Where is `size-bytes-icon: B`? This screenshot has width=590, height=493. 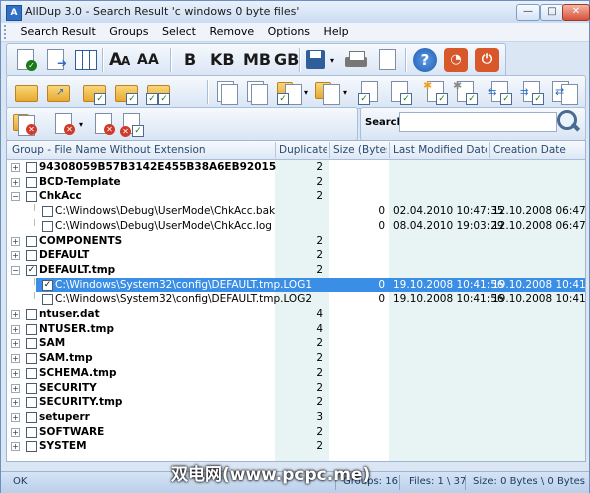 size-bytes-icon: B is located at coordinates (190, 59).